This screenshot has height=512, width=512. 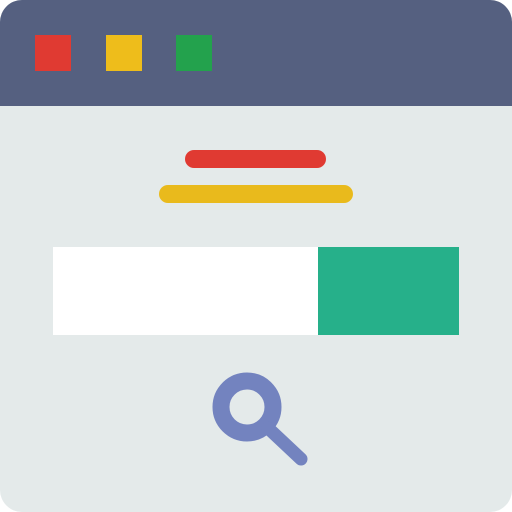 I want to click on minimize-window-button, so click(x=124, y=53).